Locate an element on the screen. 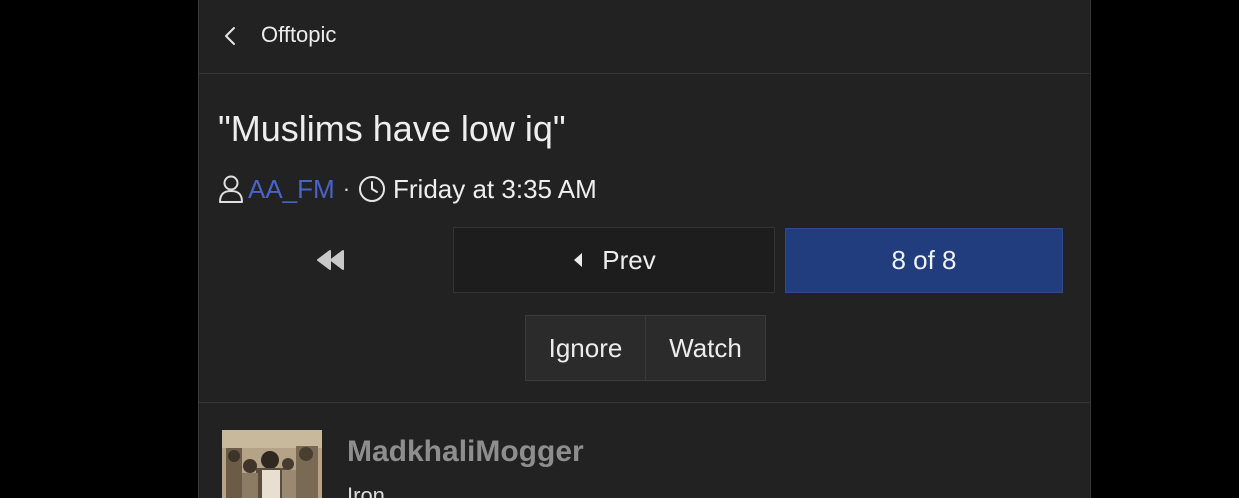 Image resolution: width=1239 pixels, height=498 pixels. thread-title: "Muslims have low iq" is located at coordinates (392, 128).